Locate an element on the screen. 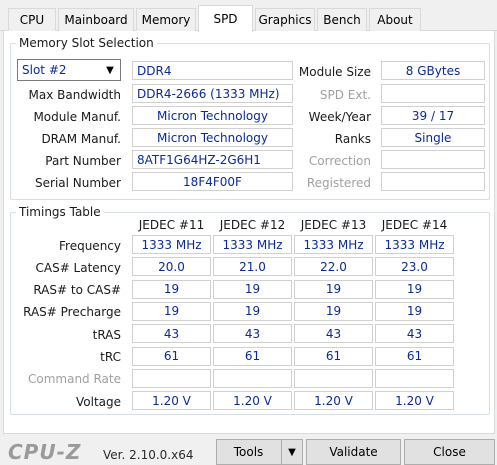  correction-label: Correction is located at coordinates (339, 160).